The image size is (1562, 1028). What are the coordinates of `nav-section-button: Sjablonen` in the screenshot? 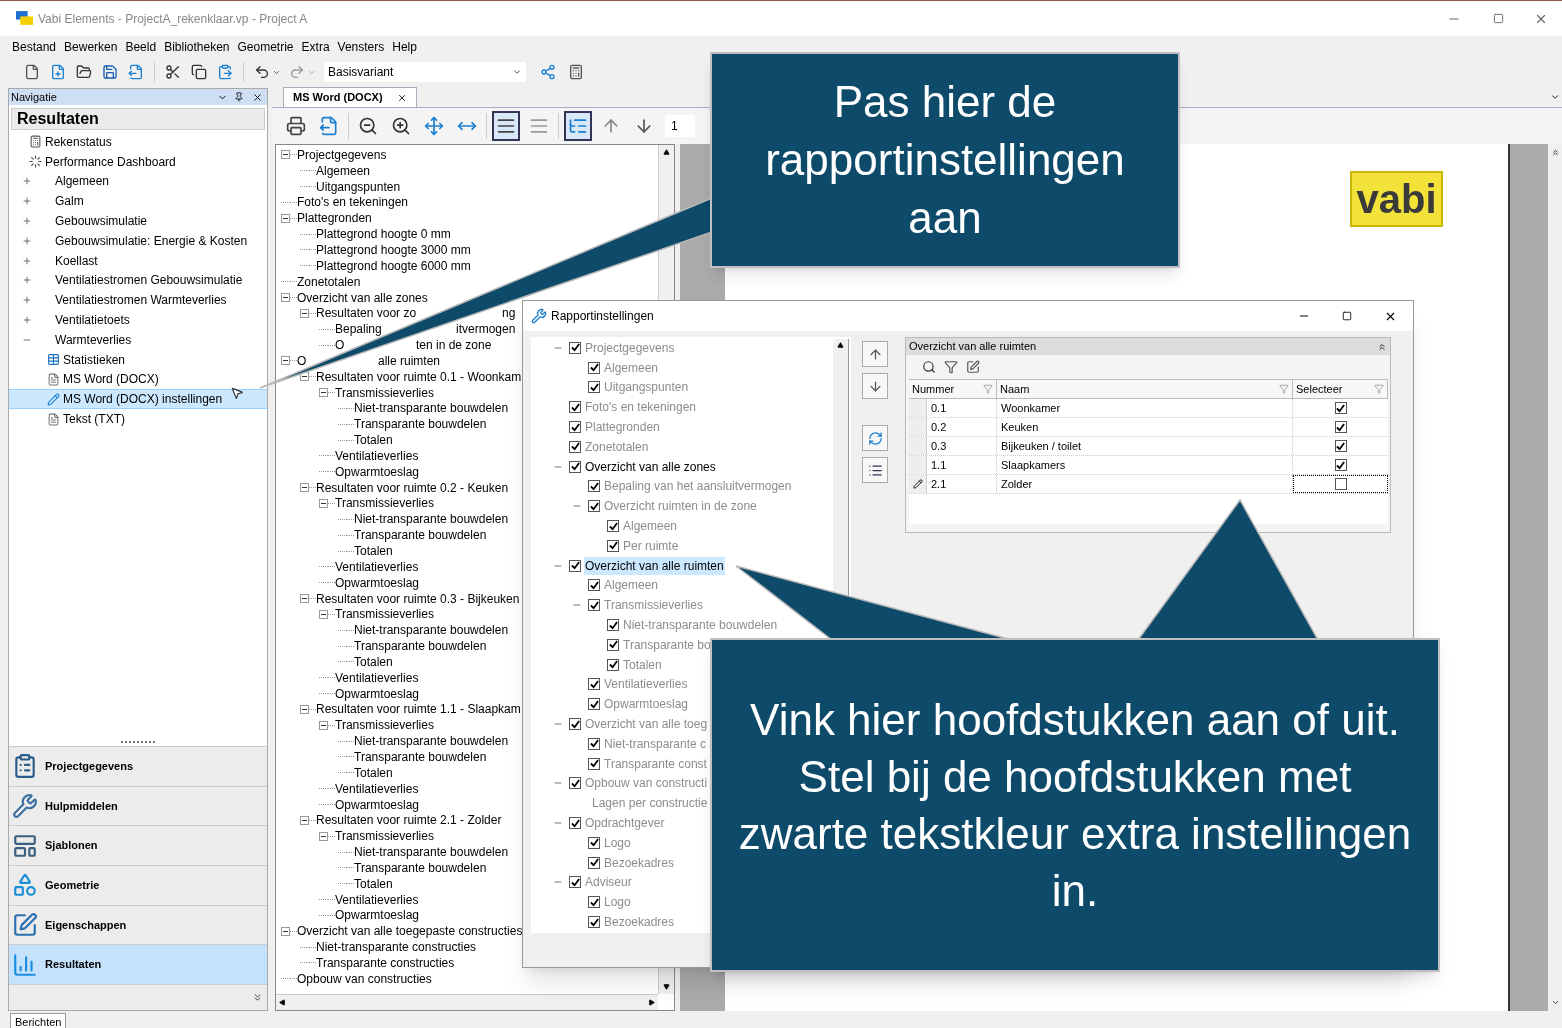 It's located at (138, 845).